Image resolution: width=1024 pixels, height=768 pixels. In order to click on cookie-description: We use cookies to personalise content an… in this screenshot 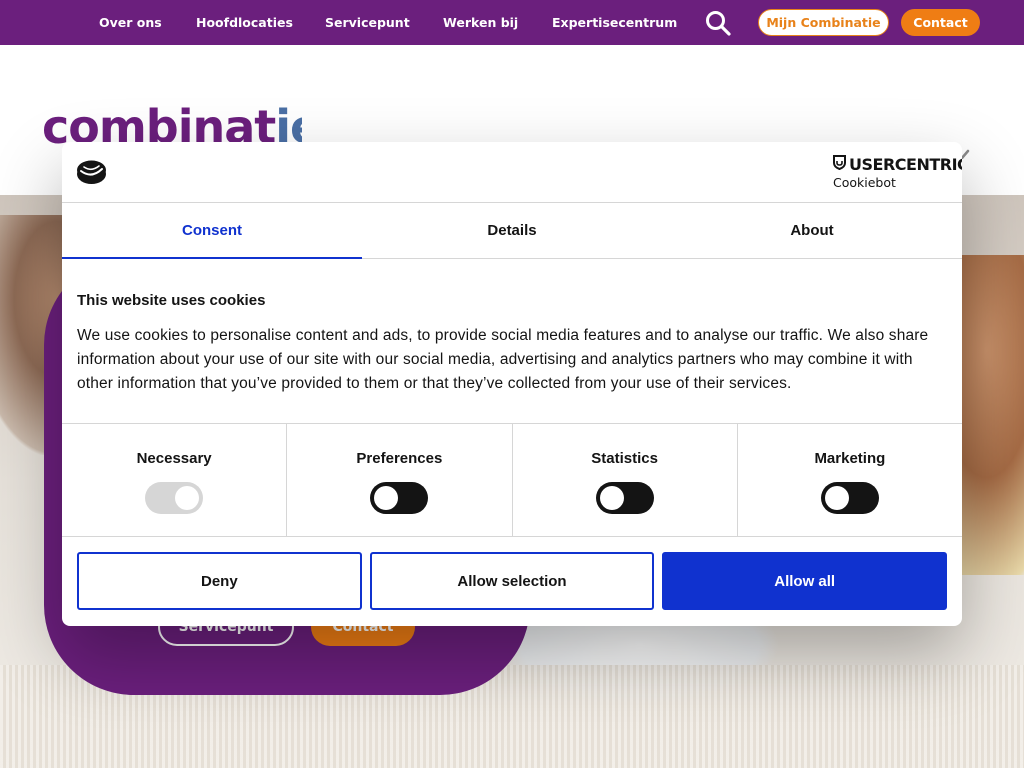, I will do `click(503, 359)`.